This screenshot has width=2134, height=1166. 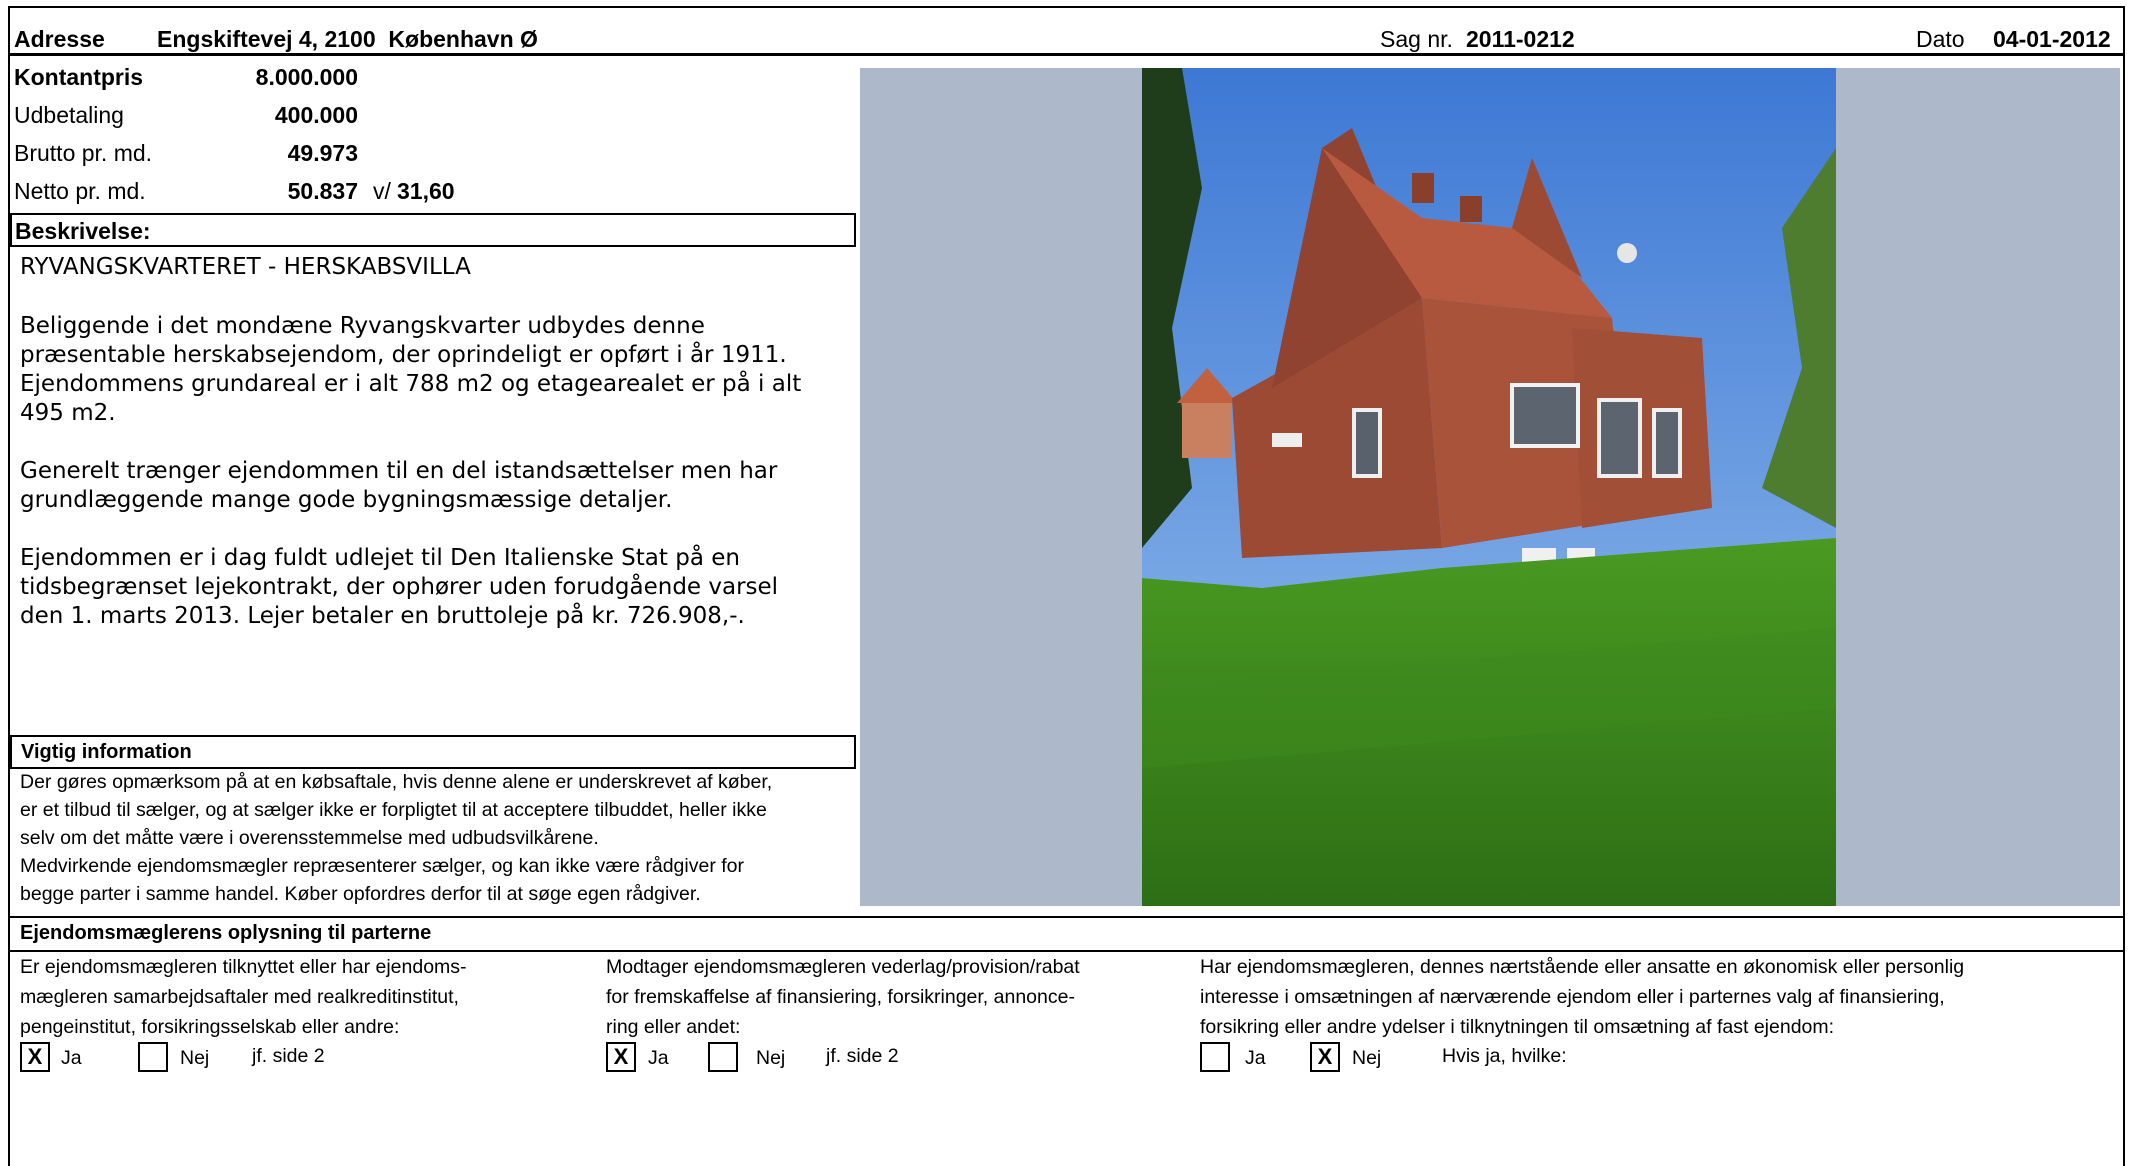 I want to click on price-label-udbetaling: Udbetaling, so click(x=69, y=115).